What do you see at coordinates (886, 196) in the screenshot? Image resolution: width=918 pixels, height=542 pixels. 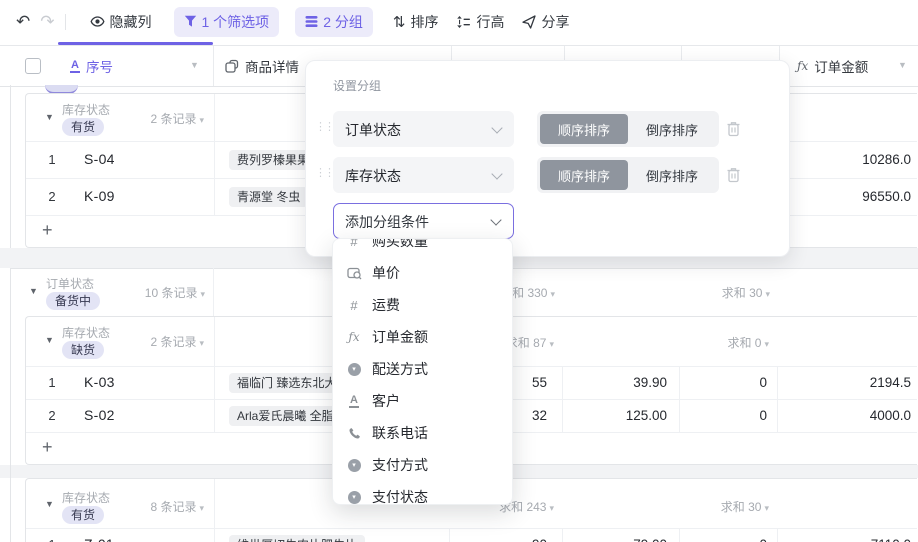 I see `cell-amount: 96550.0` at bounding box center [886, 196].